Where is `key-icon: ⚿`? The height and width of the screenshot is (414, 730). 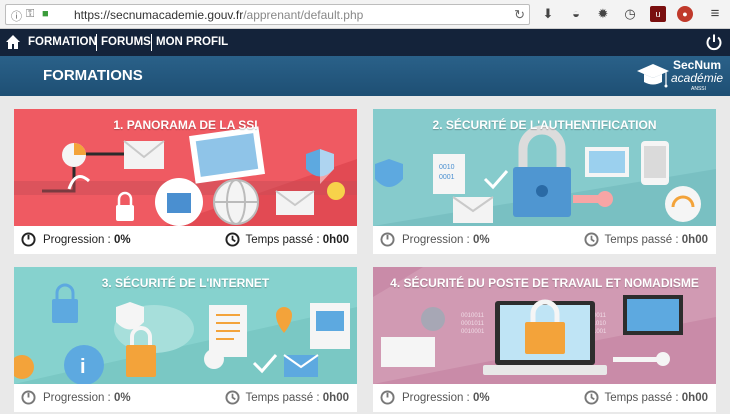 key-icon: ⚿ is located at coordinates (30, 14).